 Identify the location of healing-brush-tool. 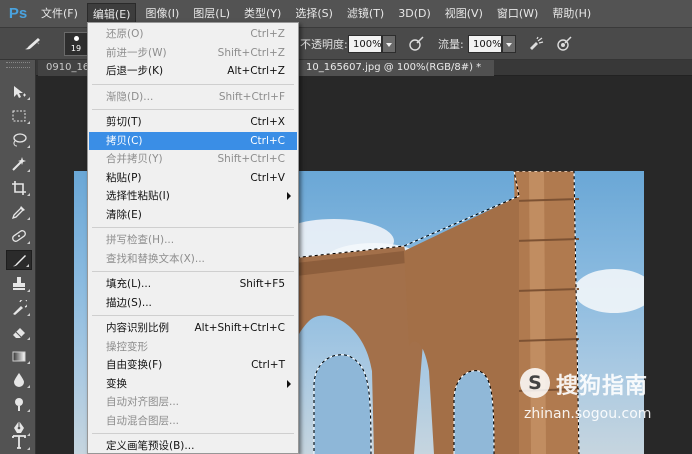
(19, 236).